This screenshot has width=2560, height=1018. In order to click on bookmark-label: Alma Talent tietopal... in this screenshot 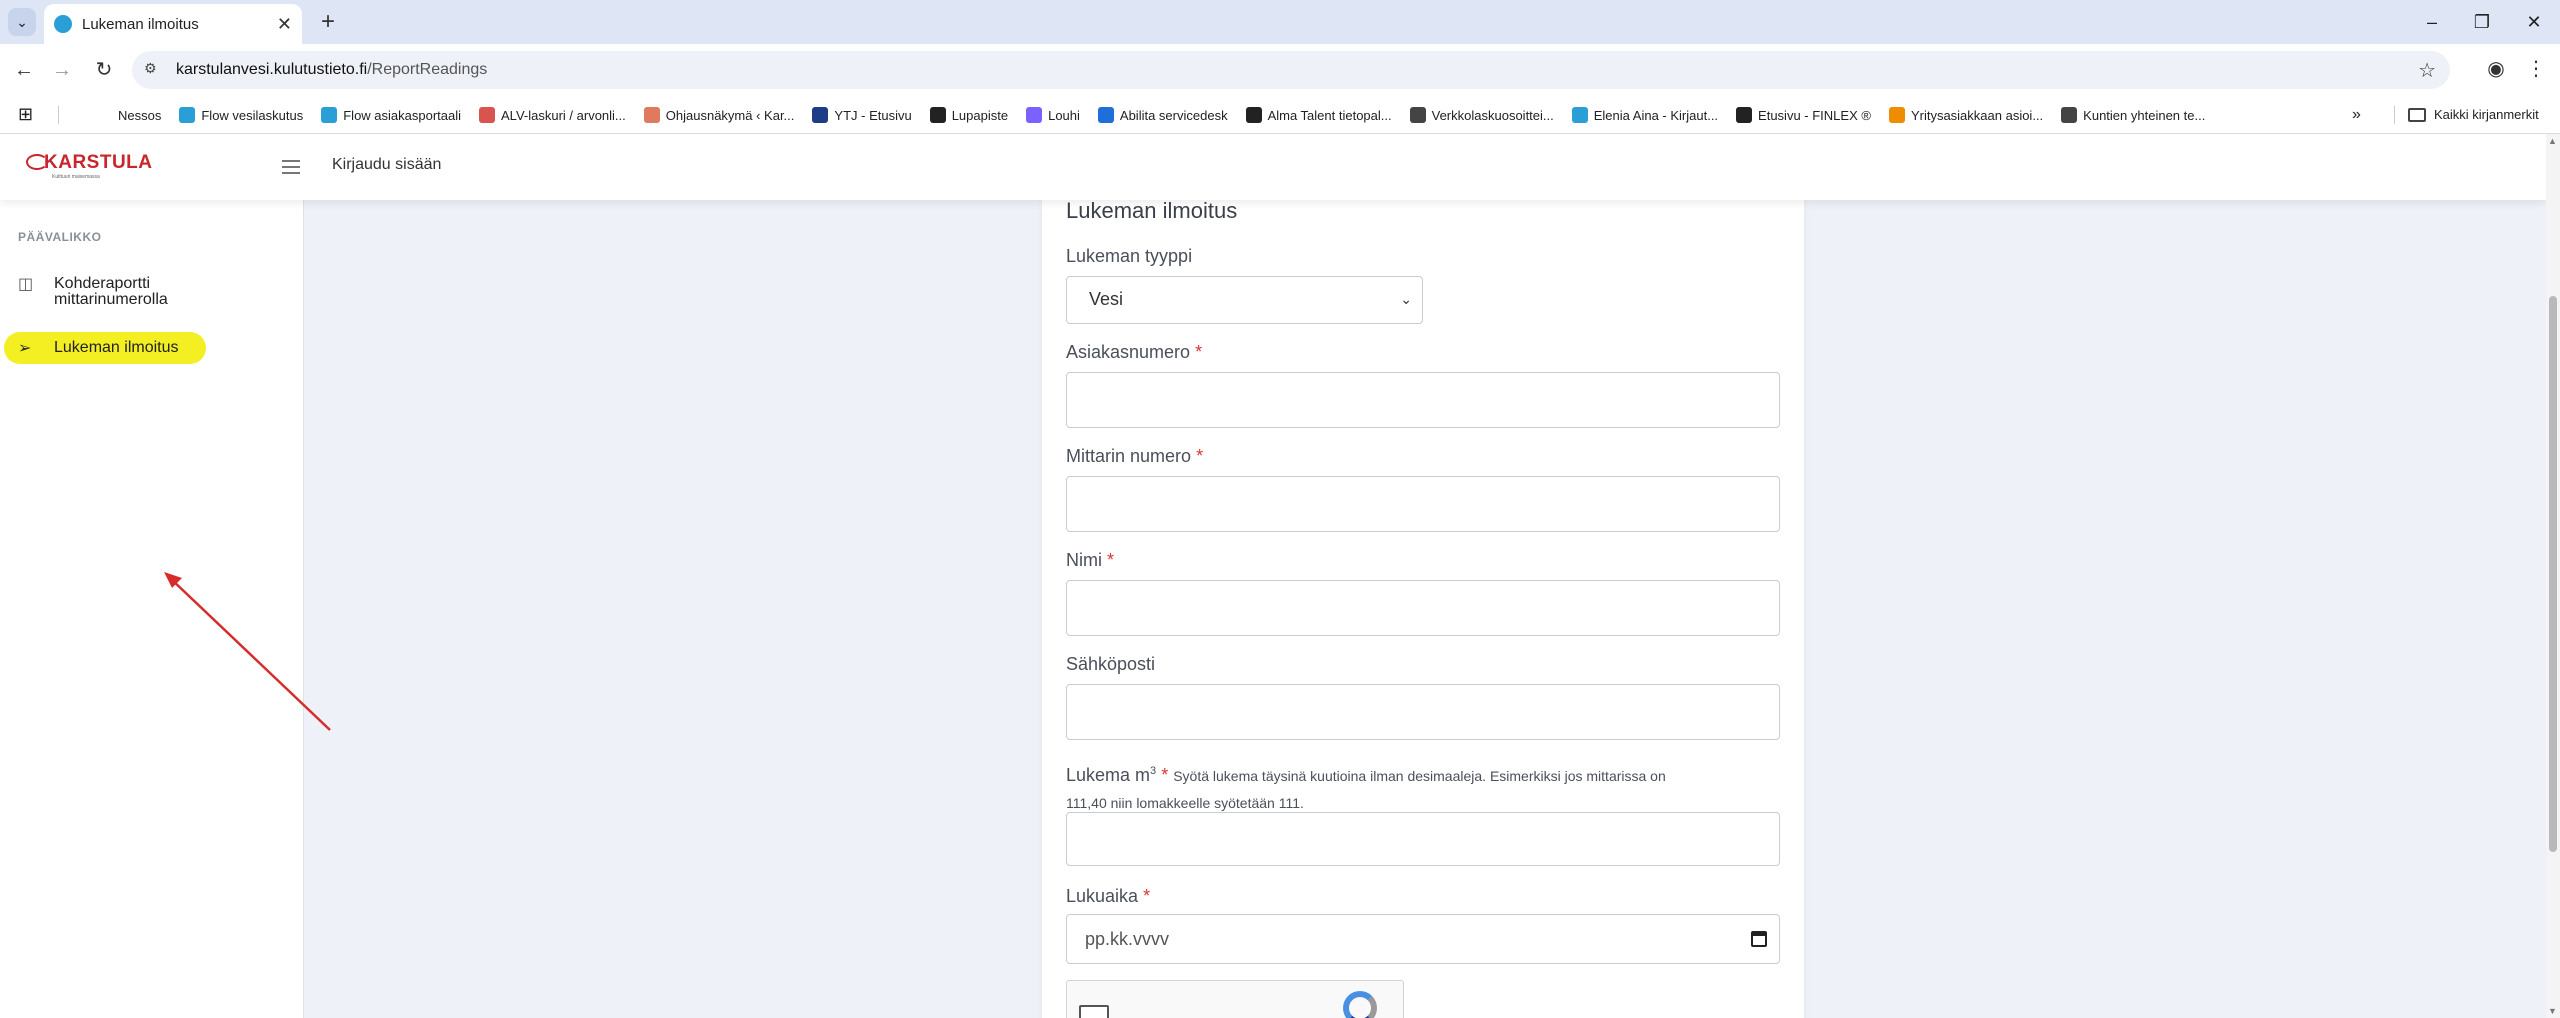, I will do `click(1329, 115)`.